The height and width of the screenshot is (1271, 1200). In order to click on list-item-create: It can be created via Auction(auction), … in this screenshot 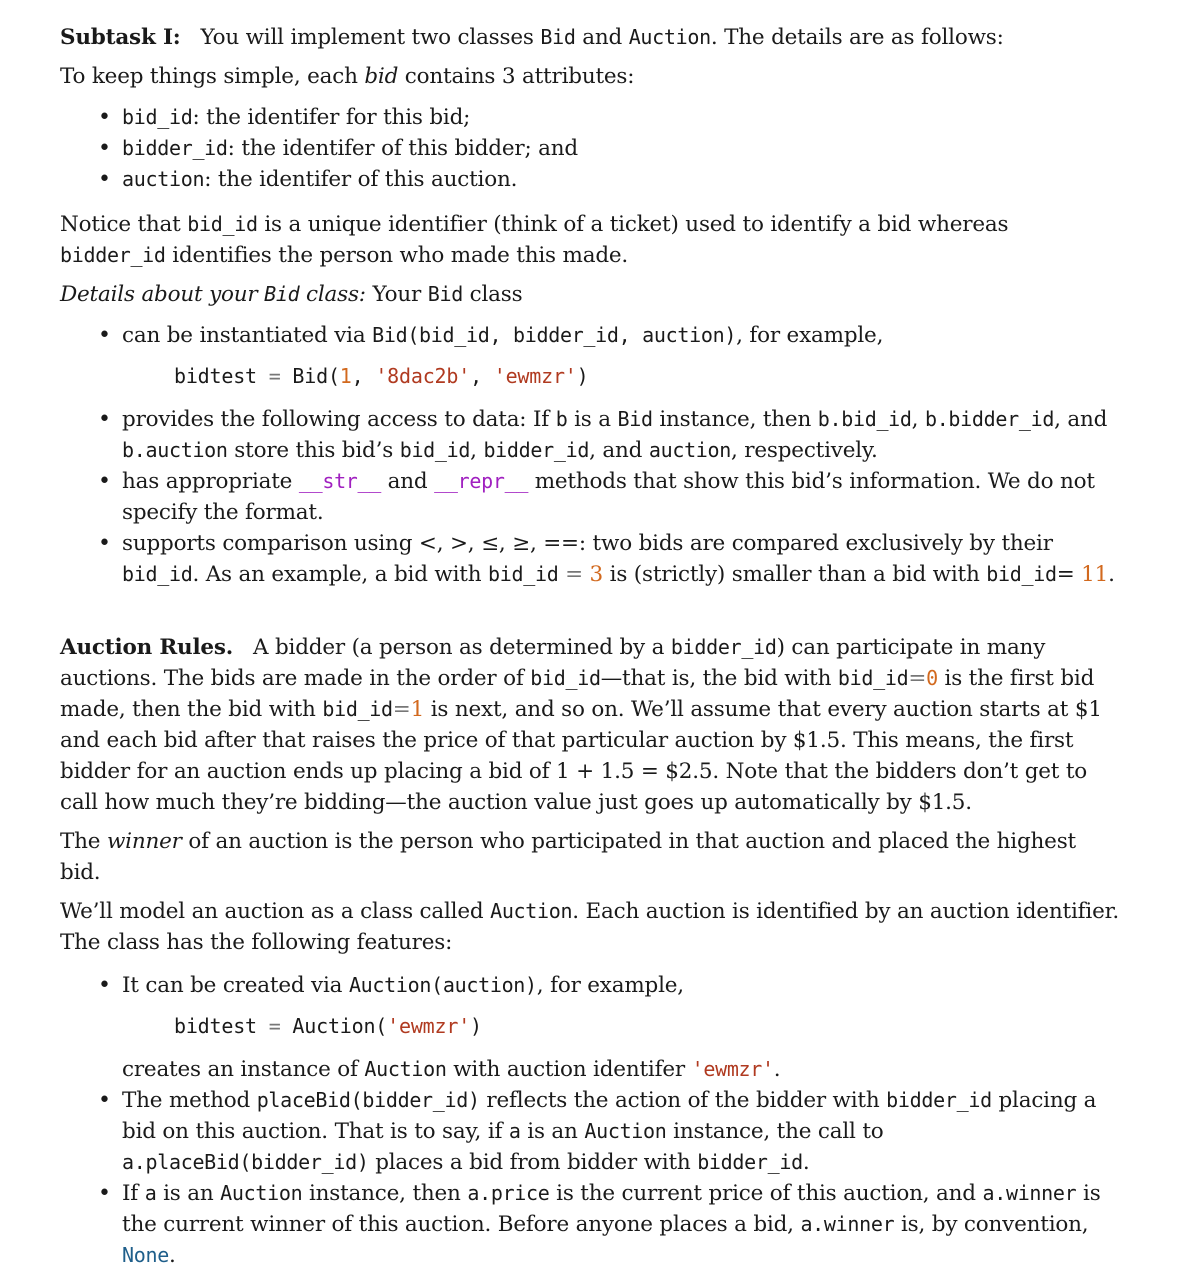, I will do `click(590, 985)`.